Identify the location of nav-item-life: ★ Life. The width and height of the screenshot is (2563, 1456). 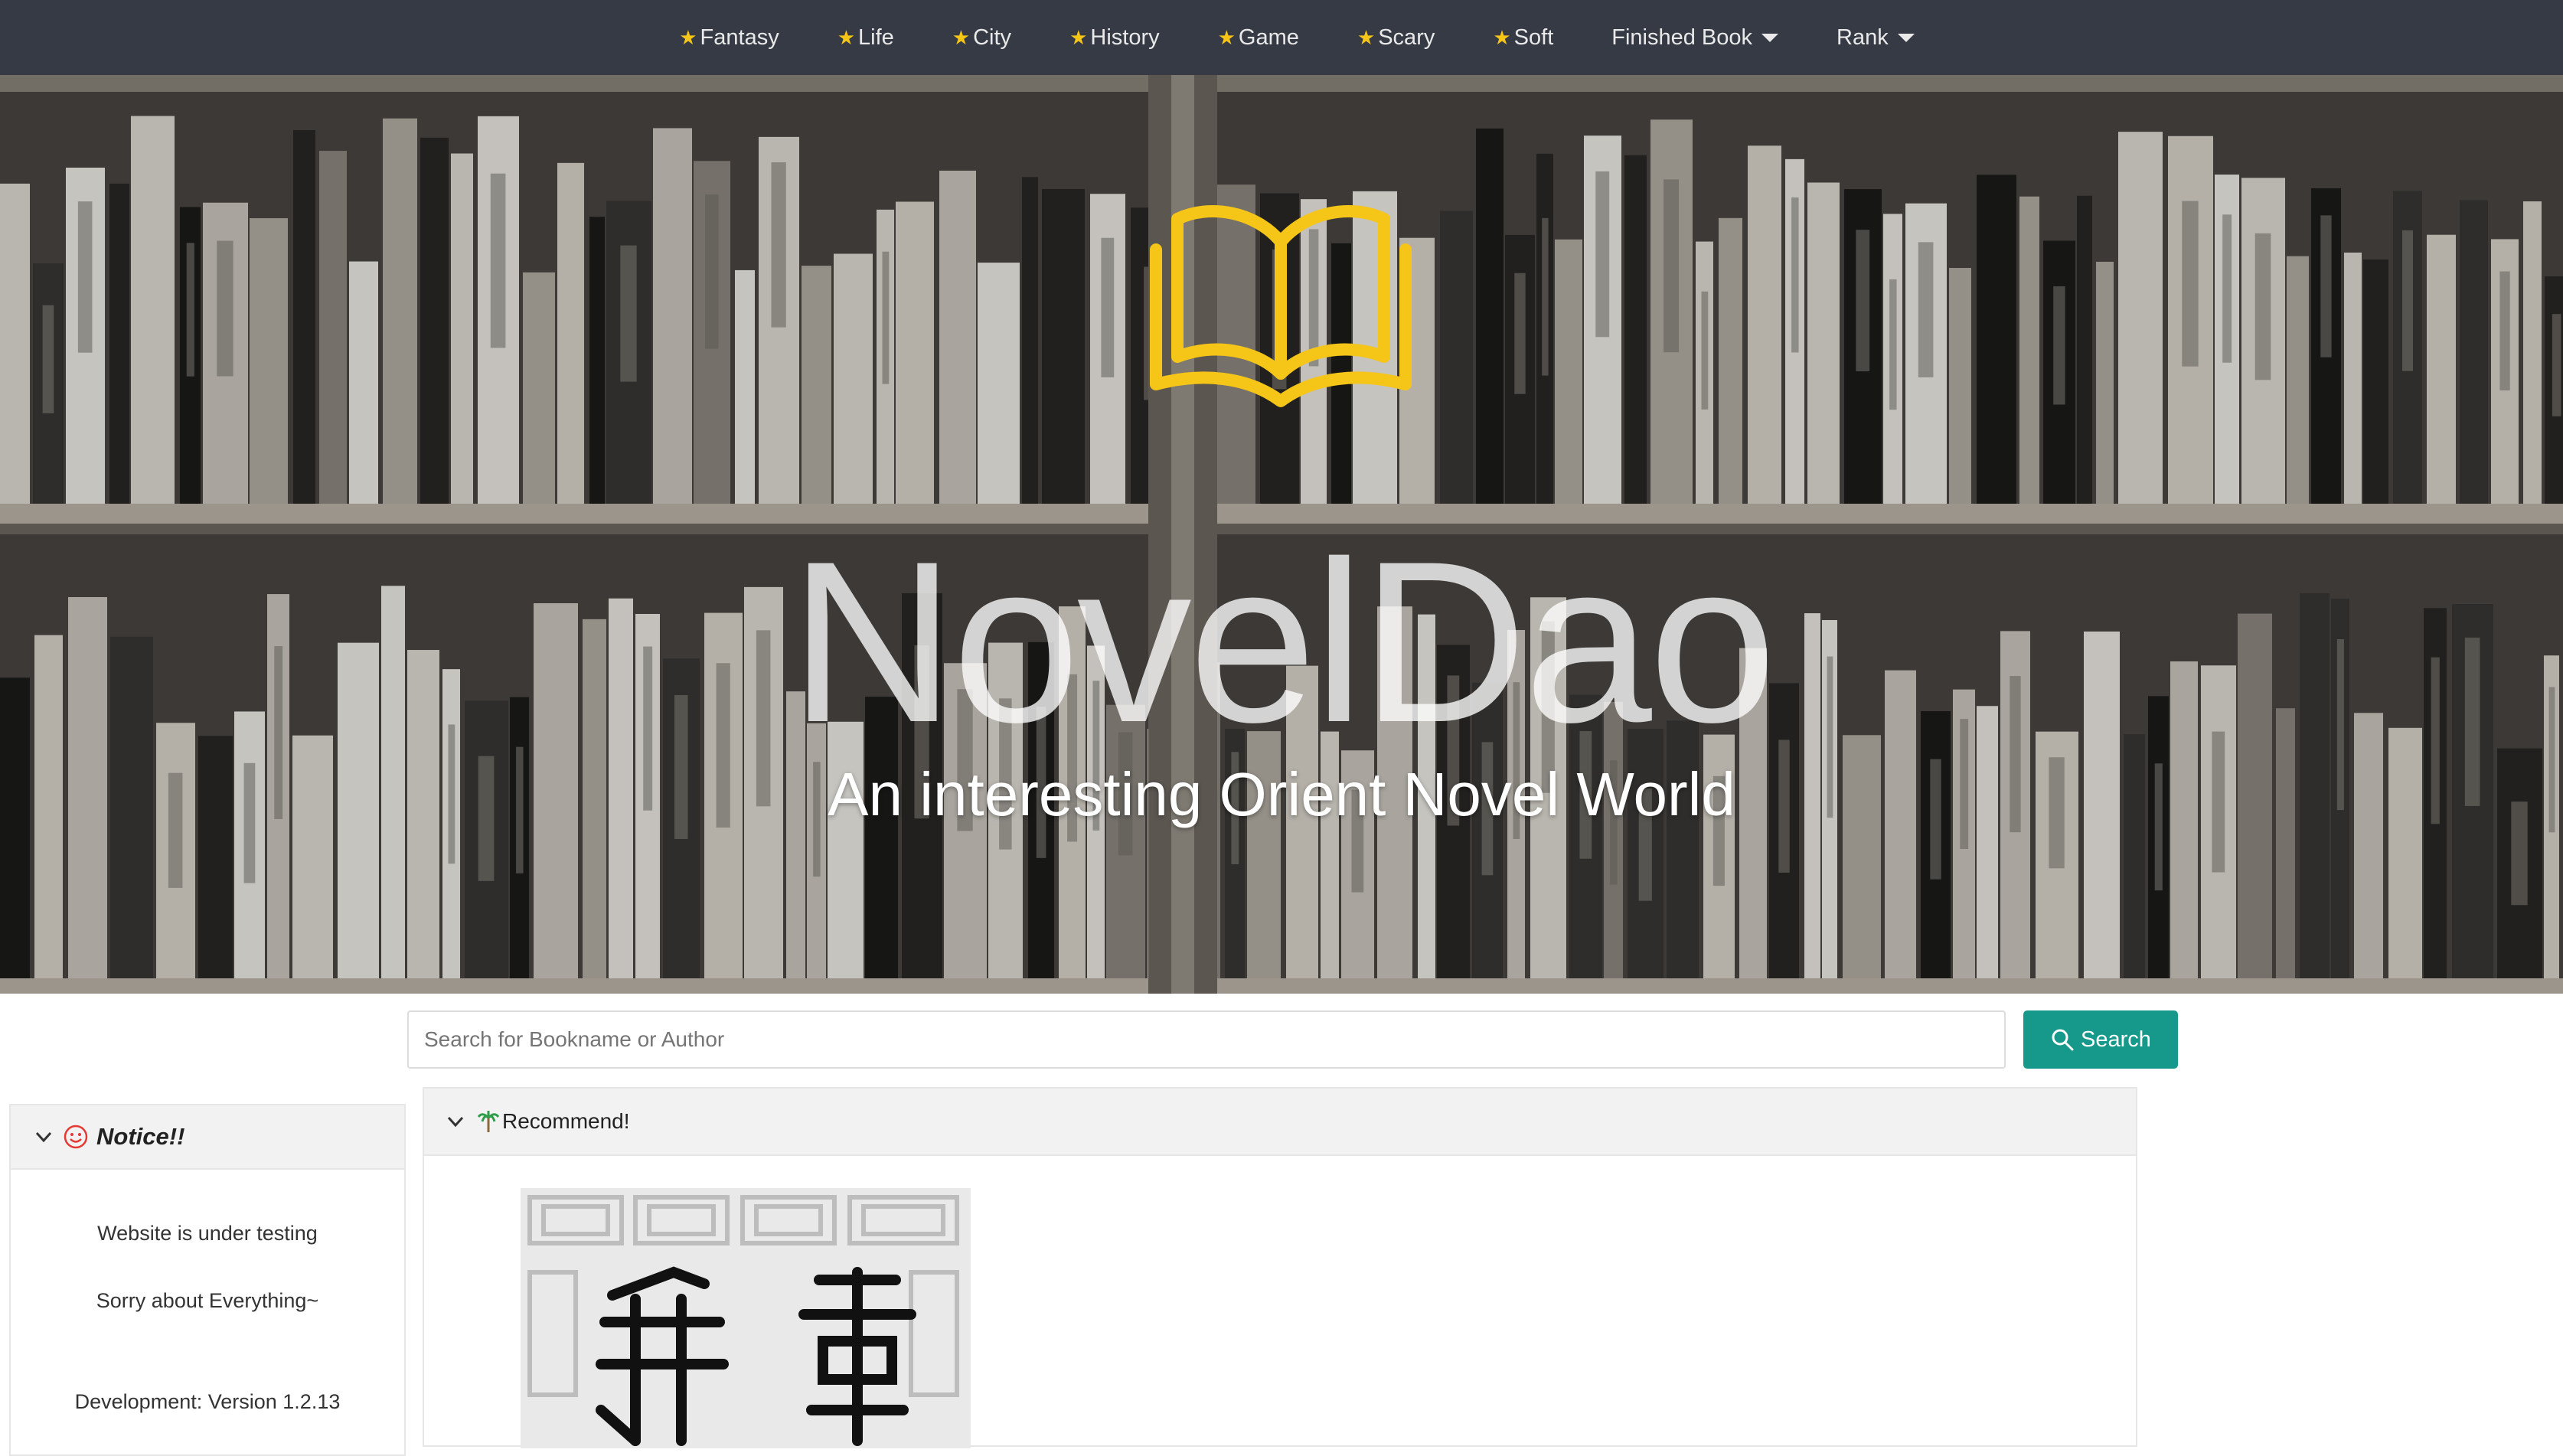
(865, 38).